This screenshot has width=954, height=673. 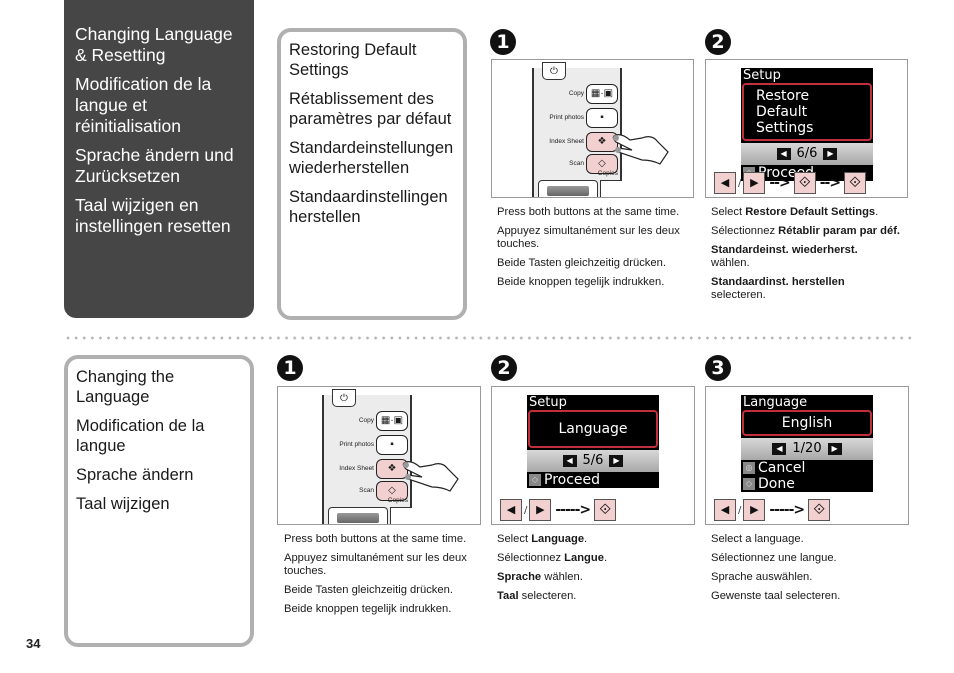 What do you see at coordinates (603, 577) in the screenshot?
I see `instruction-de: Sprache wählen.` at bounding box center [603, 577].